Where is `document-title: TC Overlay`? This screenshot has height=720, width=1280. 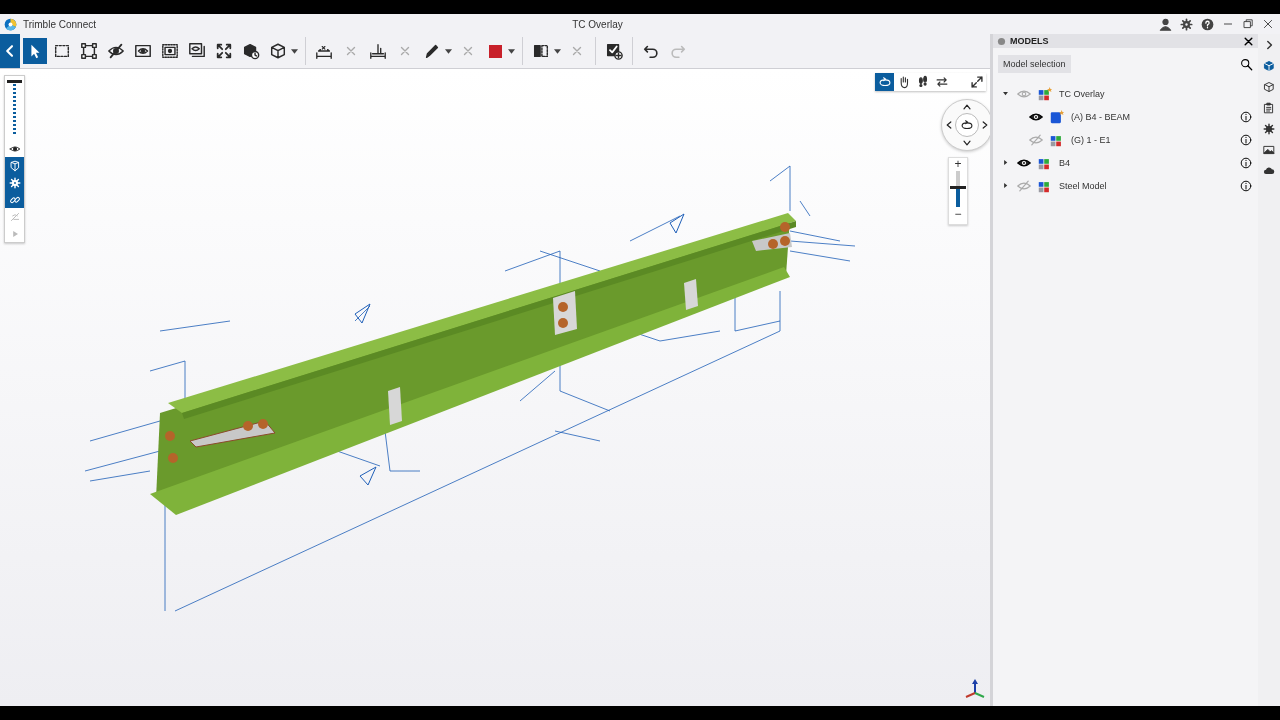 document-title: TC Overlay is located at coordinates (597, 24).